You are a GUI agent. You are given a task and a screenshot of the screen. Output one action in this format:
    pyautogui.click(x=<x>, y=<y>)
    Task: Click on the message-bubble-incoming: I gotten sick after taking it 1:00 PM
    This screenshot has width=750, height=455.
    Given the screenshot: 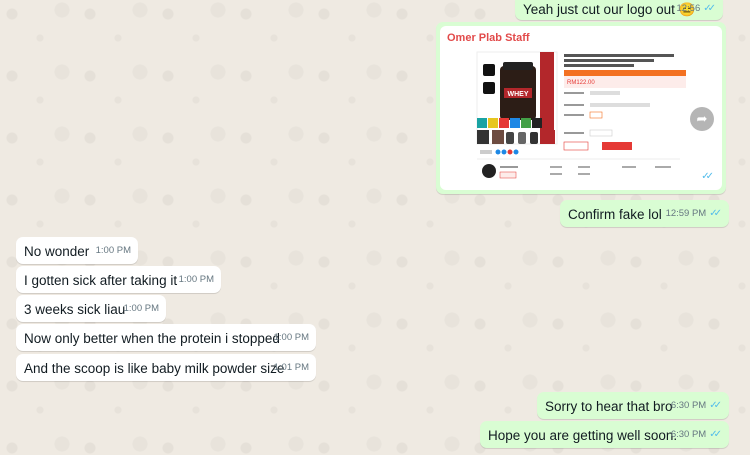 What is the action you would take?
    pyautogui.click(x=118, y=279)
    